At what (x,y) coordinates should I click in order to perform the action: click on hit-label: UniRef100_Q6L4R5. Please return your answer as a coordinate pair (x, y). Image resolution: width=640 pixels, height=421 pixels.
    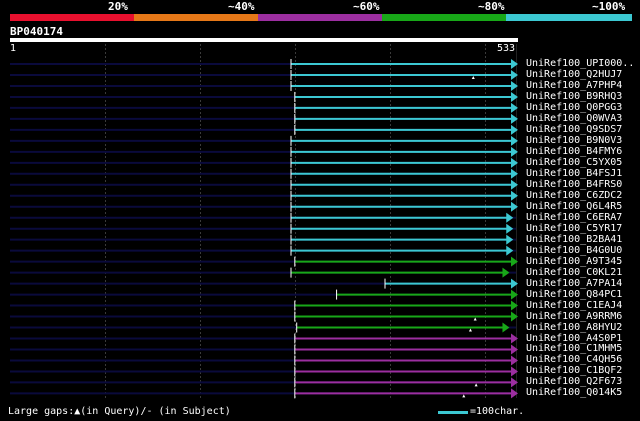
    Looking at the image, I should click on (574, 206).